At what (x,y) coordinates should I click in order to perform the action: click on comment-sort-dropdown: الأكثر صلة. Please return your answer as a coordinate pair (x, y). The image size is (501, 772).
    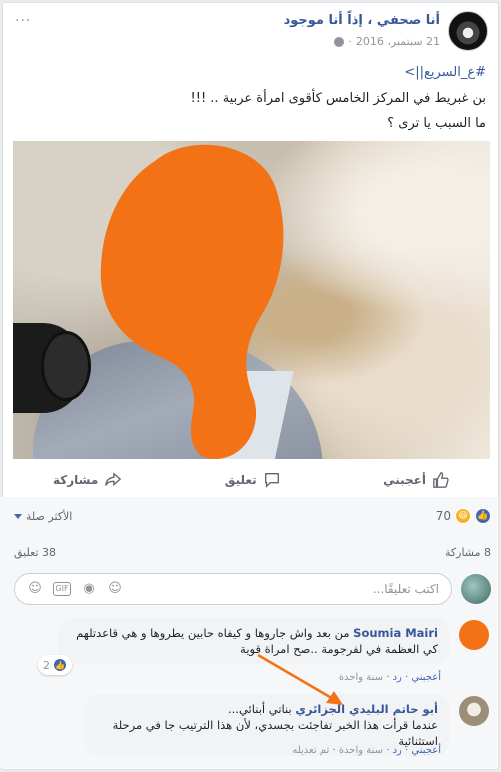
    Looking at the image, I should click on (43, 516).